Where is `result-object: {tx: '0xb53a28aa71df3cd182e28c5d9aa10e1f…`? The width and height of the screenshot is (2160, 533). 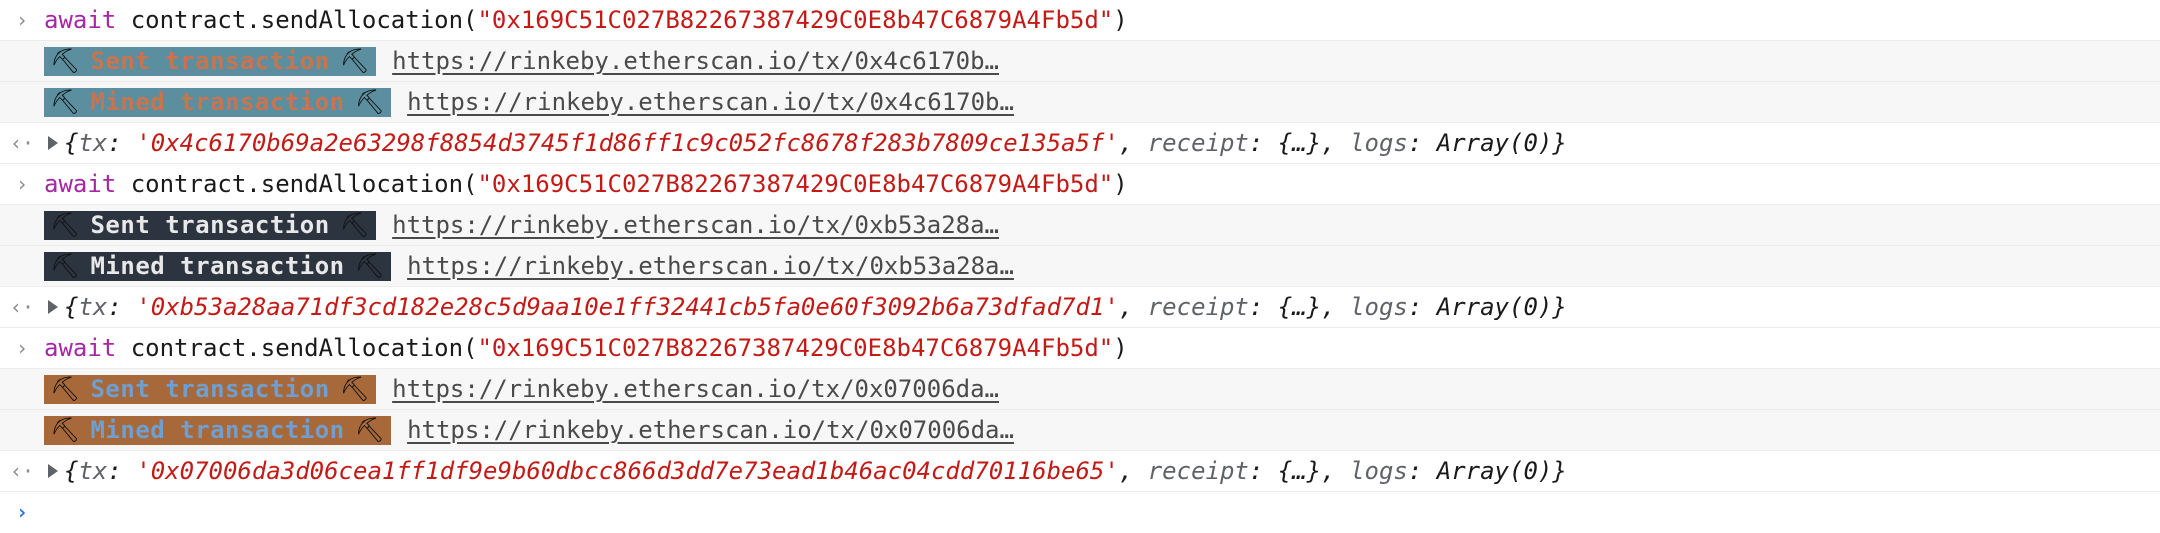
result-object: {tx: '0xb53a28aa71df3cd182e28c5d9aa10e1f… is located at coordinates (807, 307).